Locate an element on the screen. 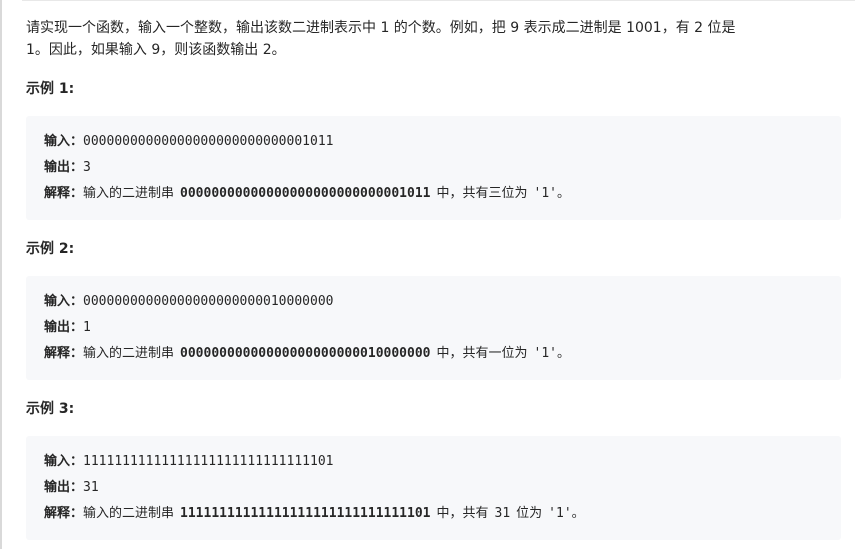 The height and width of the screenshot is (549, 855). example-1-explain-code: 00000000000000000000000000001011 is located at coordinates (305, 193).